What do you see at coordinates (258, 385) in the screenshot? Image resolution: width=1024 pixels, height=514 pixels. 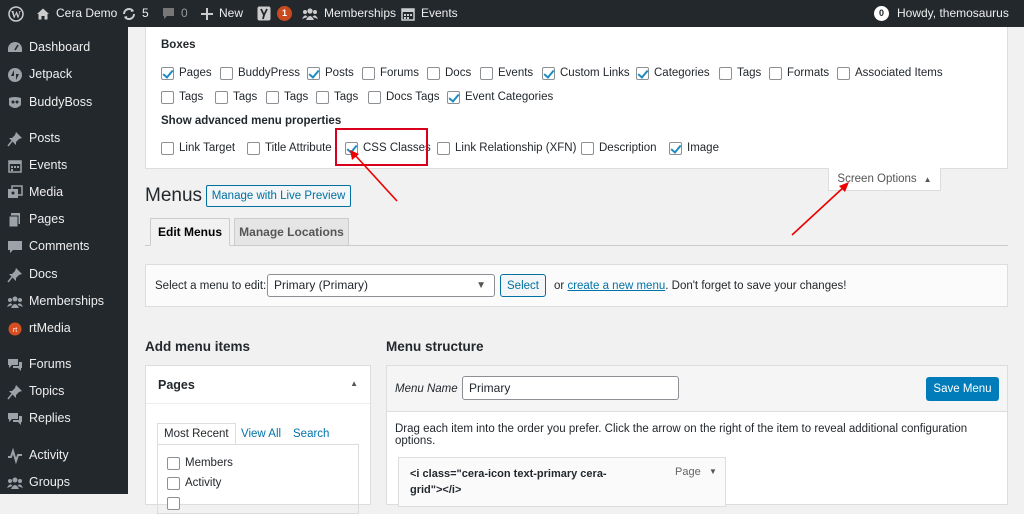 I see `pages-accordion-header: Pages ▲` at bounding box center [258, 385].